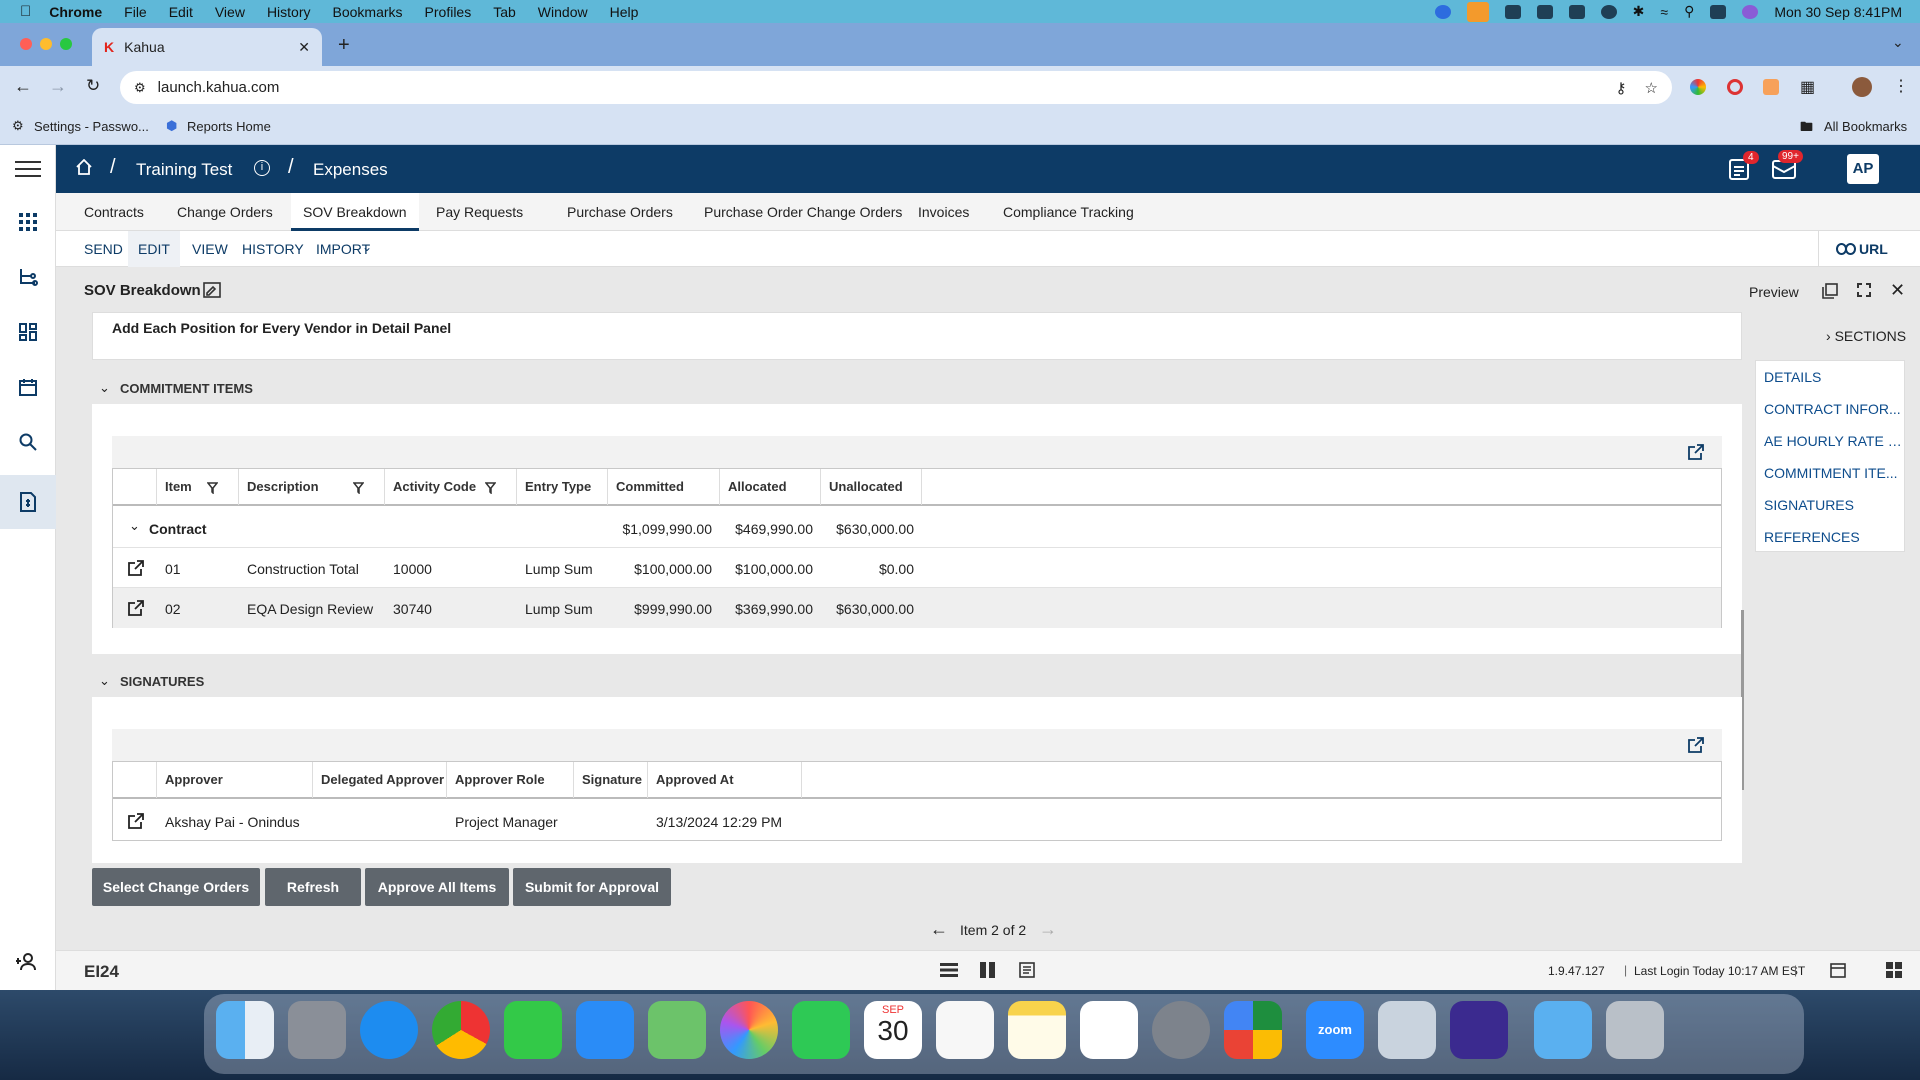 The height and width of the screenshot is (1080, 1920). What do you see at coordinates (1651, 88) in the screenshot?
I see `bookmark-star-icon: ☆` at bounding box center [1651, 88].